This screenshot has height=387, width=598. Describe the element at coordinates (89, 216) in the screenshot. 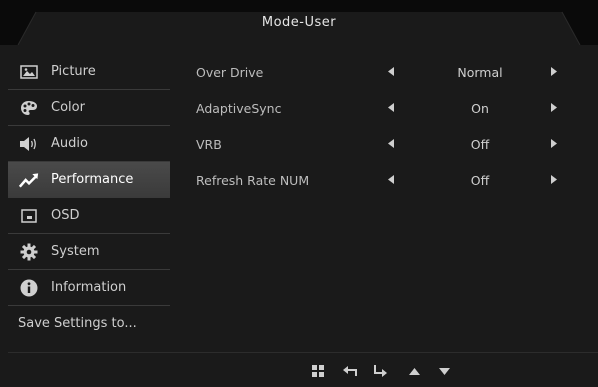

I see `sidebar-item-osd: OSD` at that location.